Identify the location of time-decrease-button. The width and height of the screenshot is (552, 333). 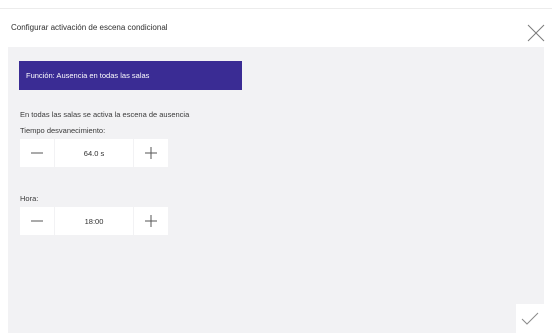
(37, 221).